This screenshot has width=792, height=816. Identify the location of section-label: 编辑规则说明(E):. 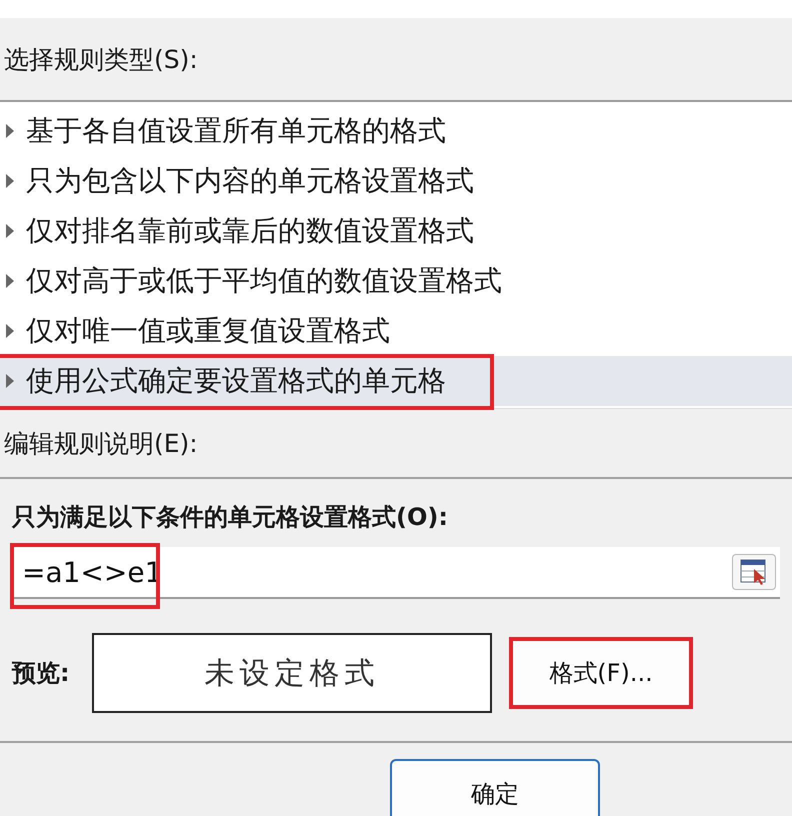
(101, 444).